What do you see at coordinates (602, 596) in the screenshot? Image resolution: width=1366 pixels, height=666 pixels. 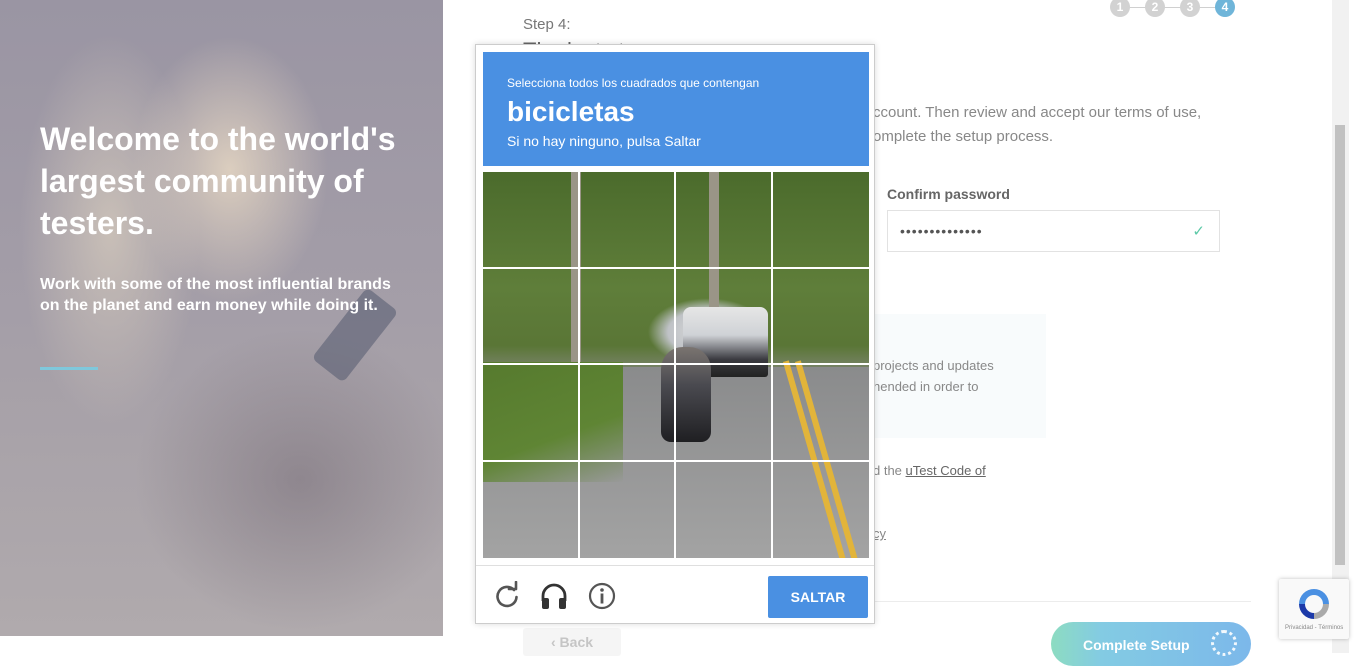 I see `info-icon` at bounding box center [602, 596].